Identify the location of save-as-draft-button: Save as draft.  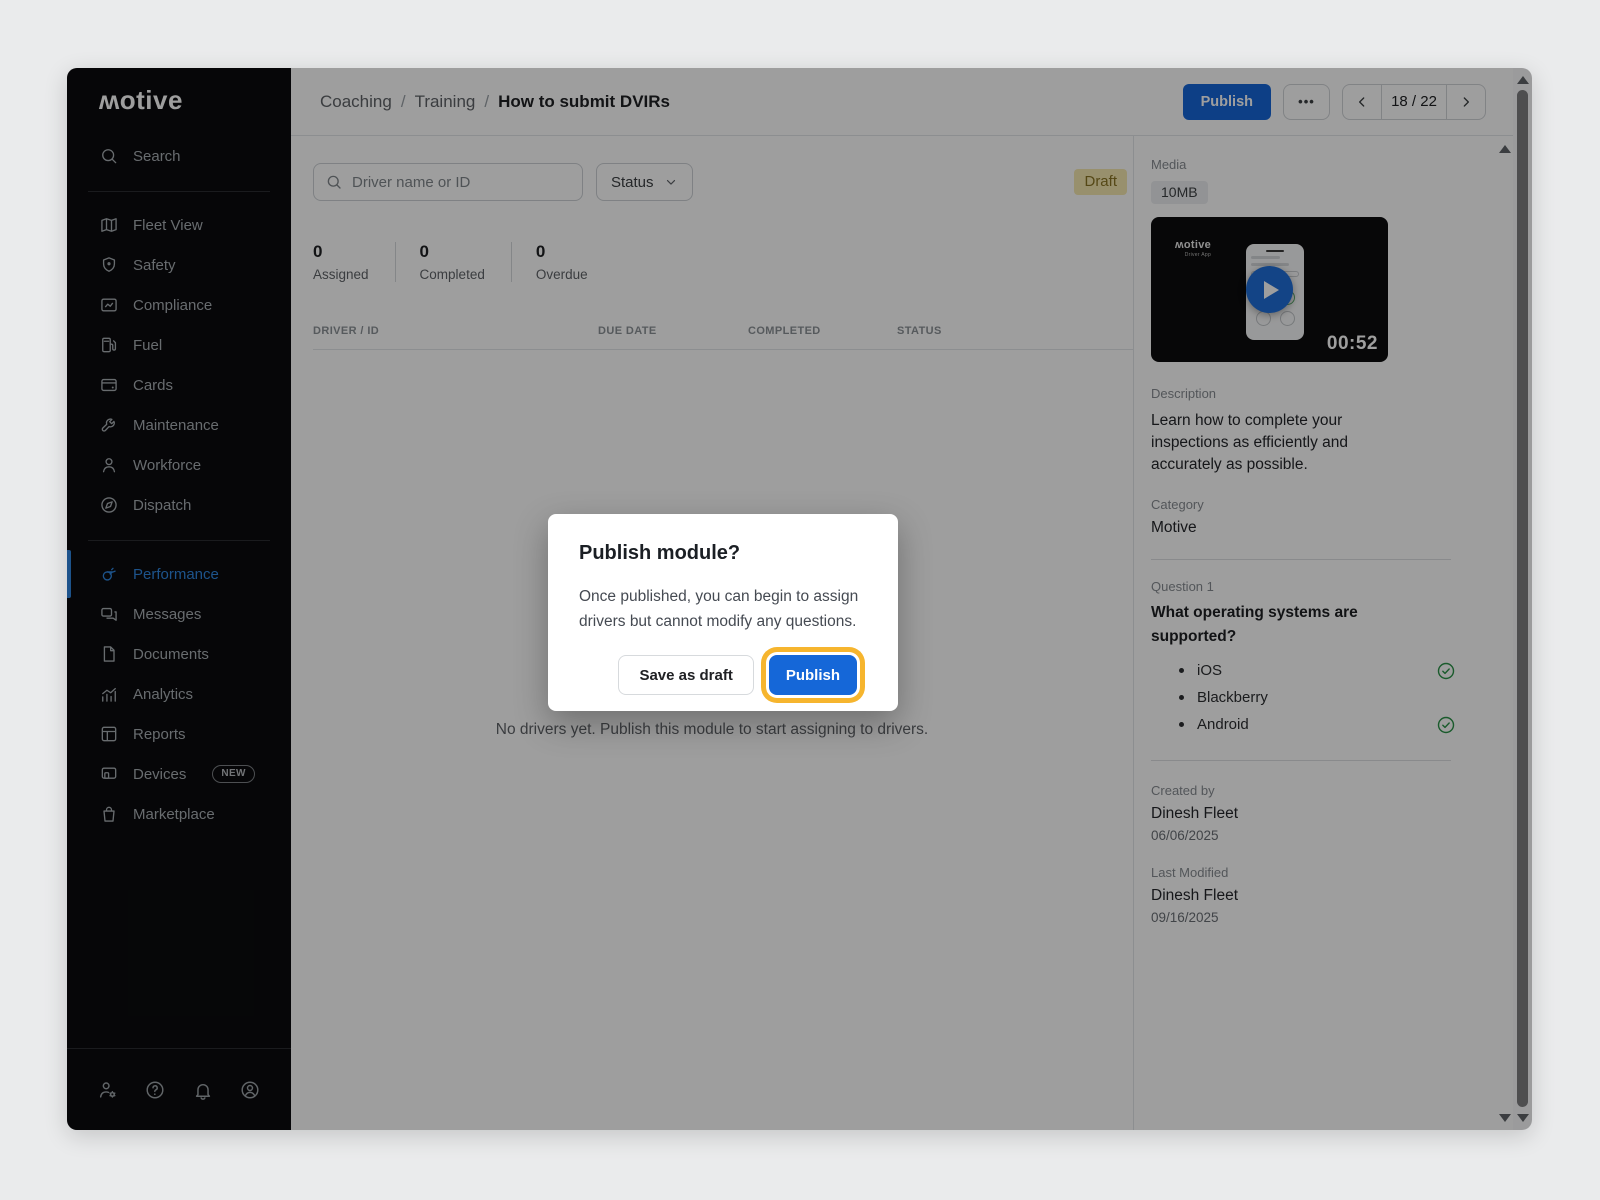
(686, 675).